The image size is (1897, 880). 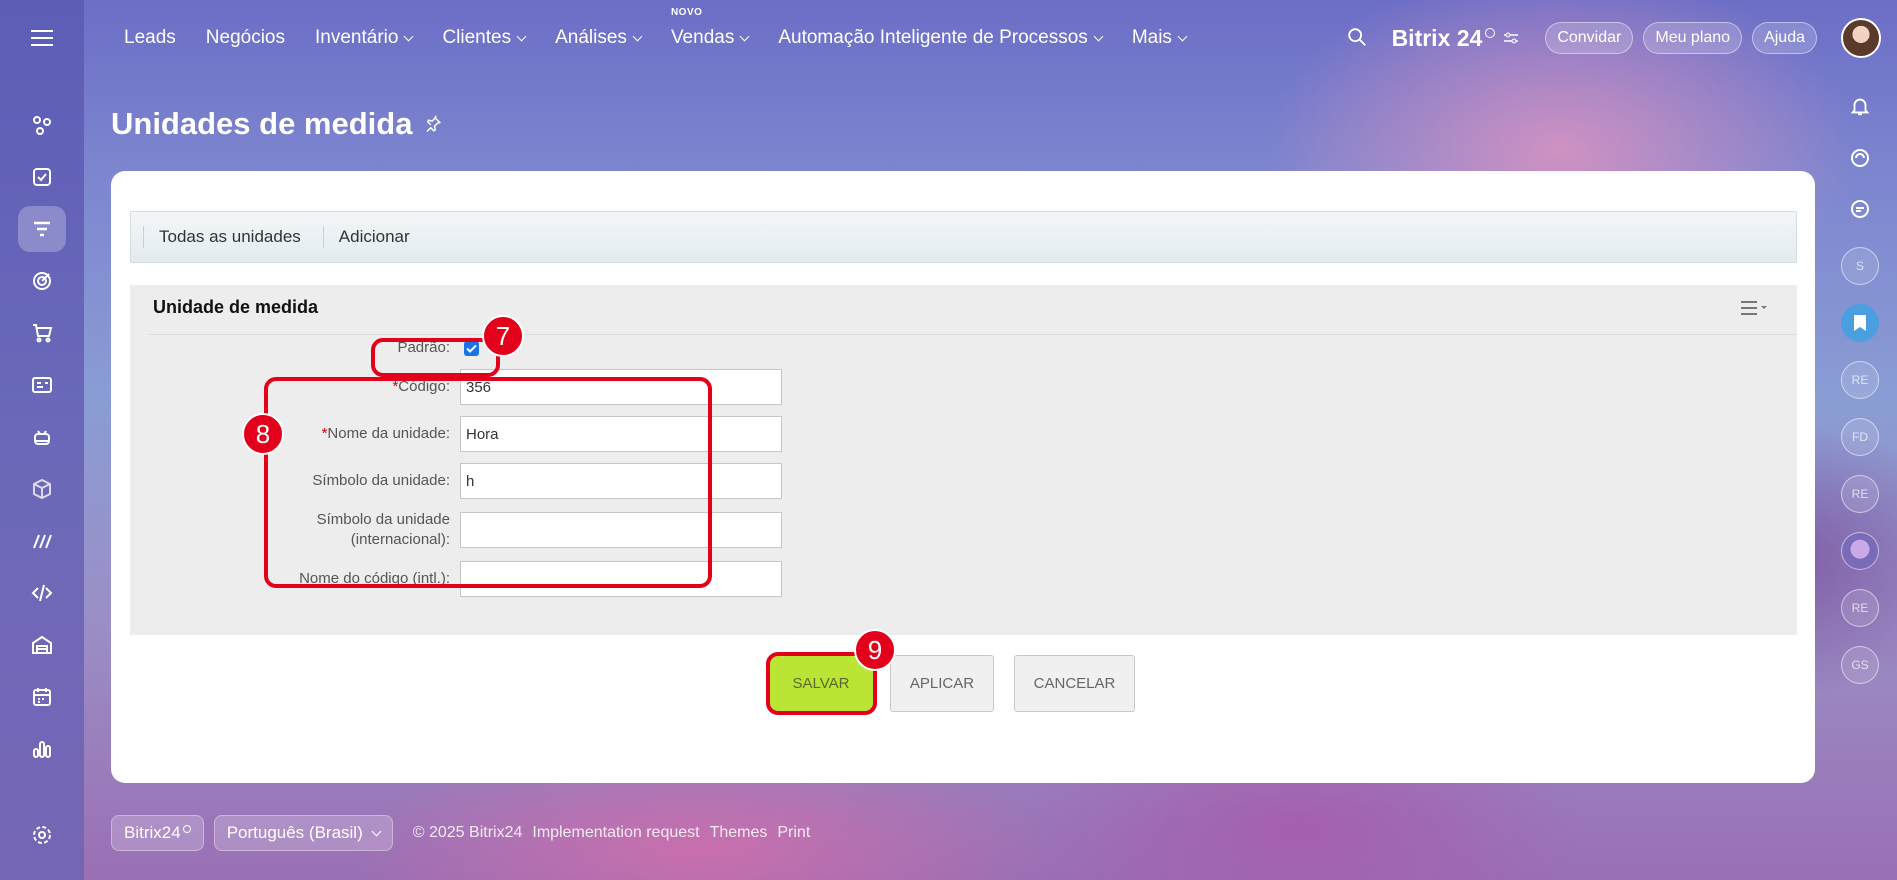 What do you see at coordinates (435, 357) in the screenshot?
I see `highlight-default` at bounding box center [435, 357].